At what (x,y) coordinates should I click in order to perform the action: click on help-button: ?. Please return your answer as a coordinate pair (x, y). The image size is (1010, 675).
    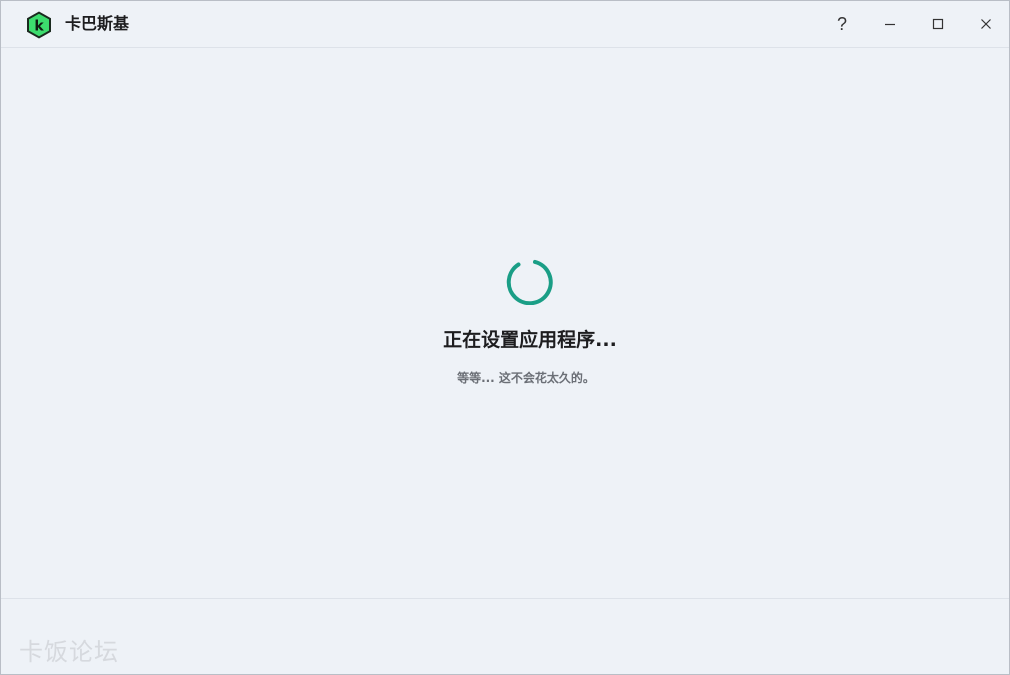
    Looking at the image, I should click on (842, 24).